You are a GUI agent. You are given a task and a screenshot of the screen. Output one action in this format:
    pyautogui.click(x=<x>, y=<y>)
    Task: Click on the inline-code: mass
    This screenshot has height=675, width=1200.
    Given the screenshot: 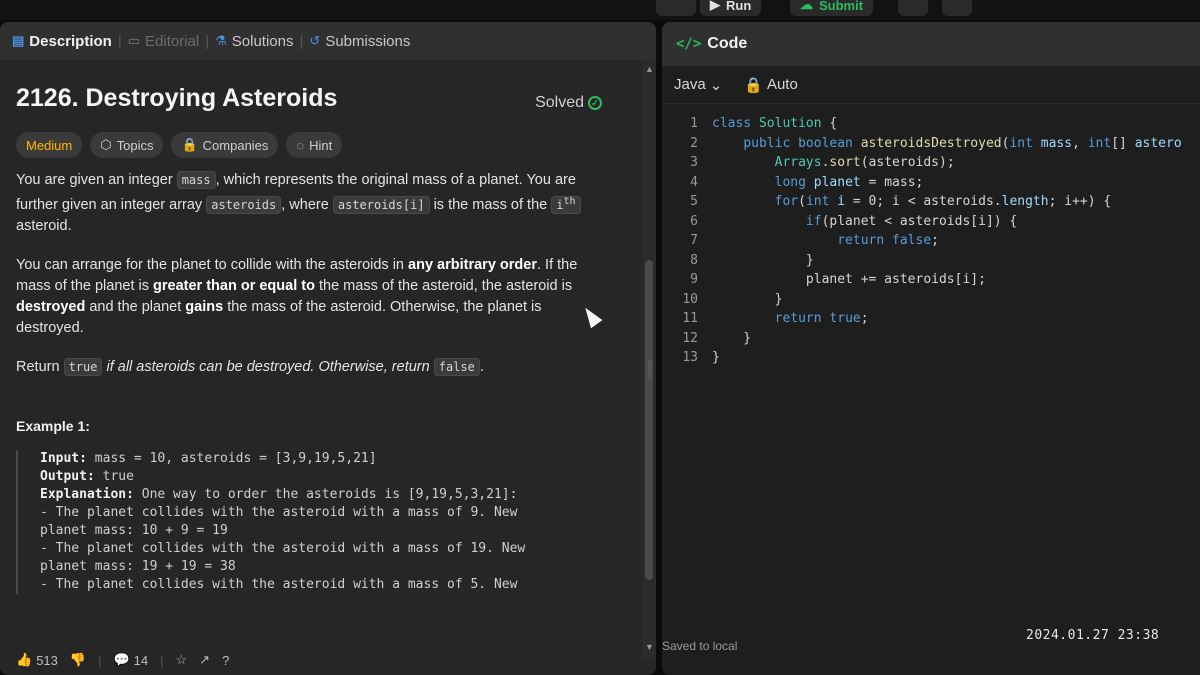 What is the action you would take?
    pyautogui.click(x=196, y=180)
    